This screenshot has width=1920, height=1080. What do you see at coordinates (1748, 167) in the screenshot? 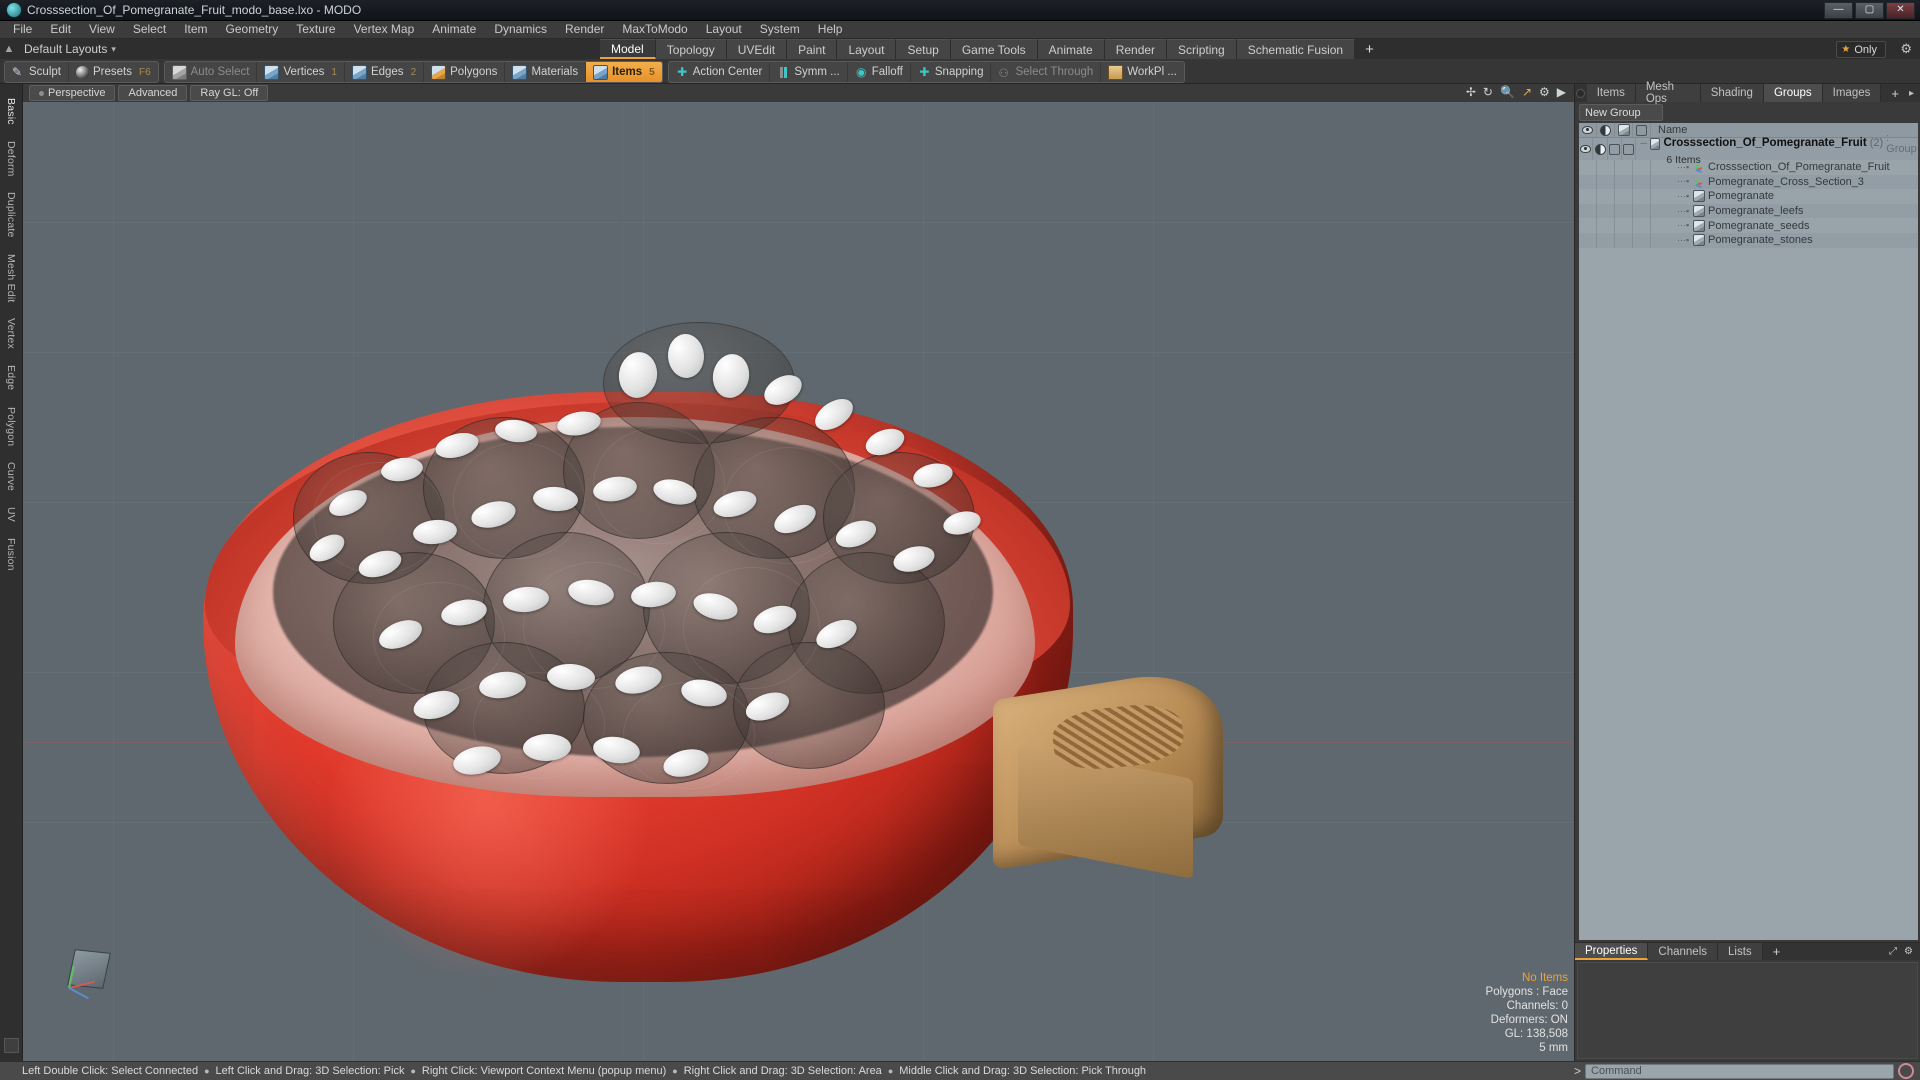
I see `table-row: ⋯▪ Crosssection_Of_Pomegranate_Fruit` at bounding box center [1748, 167].